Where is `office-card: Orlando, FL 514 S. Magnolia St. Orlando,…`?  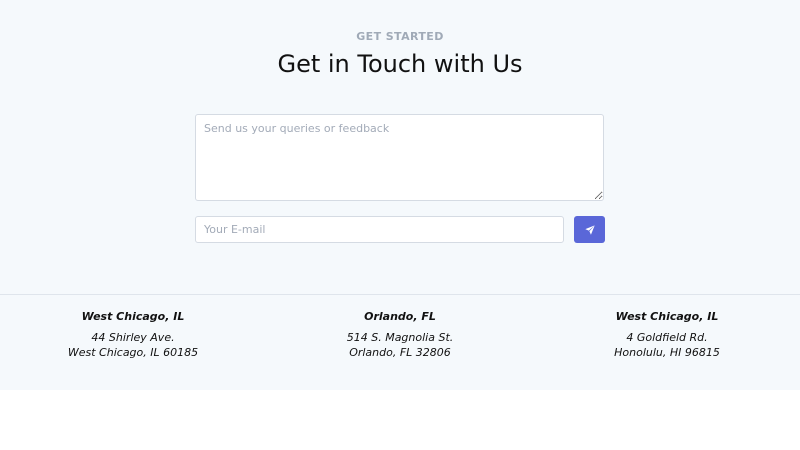 office-card: Orlando, FL 514 S. Magnolia St. Orlando,… is located at coordinates (400, 334).